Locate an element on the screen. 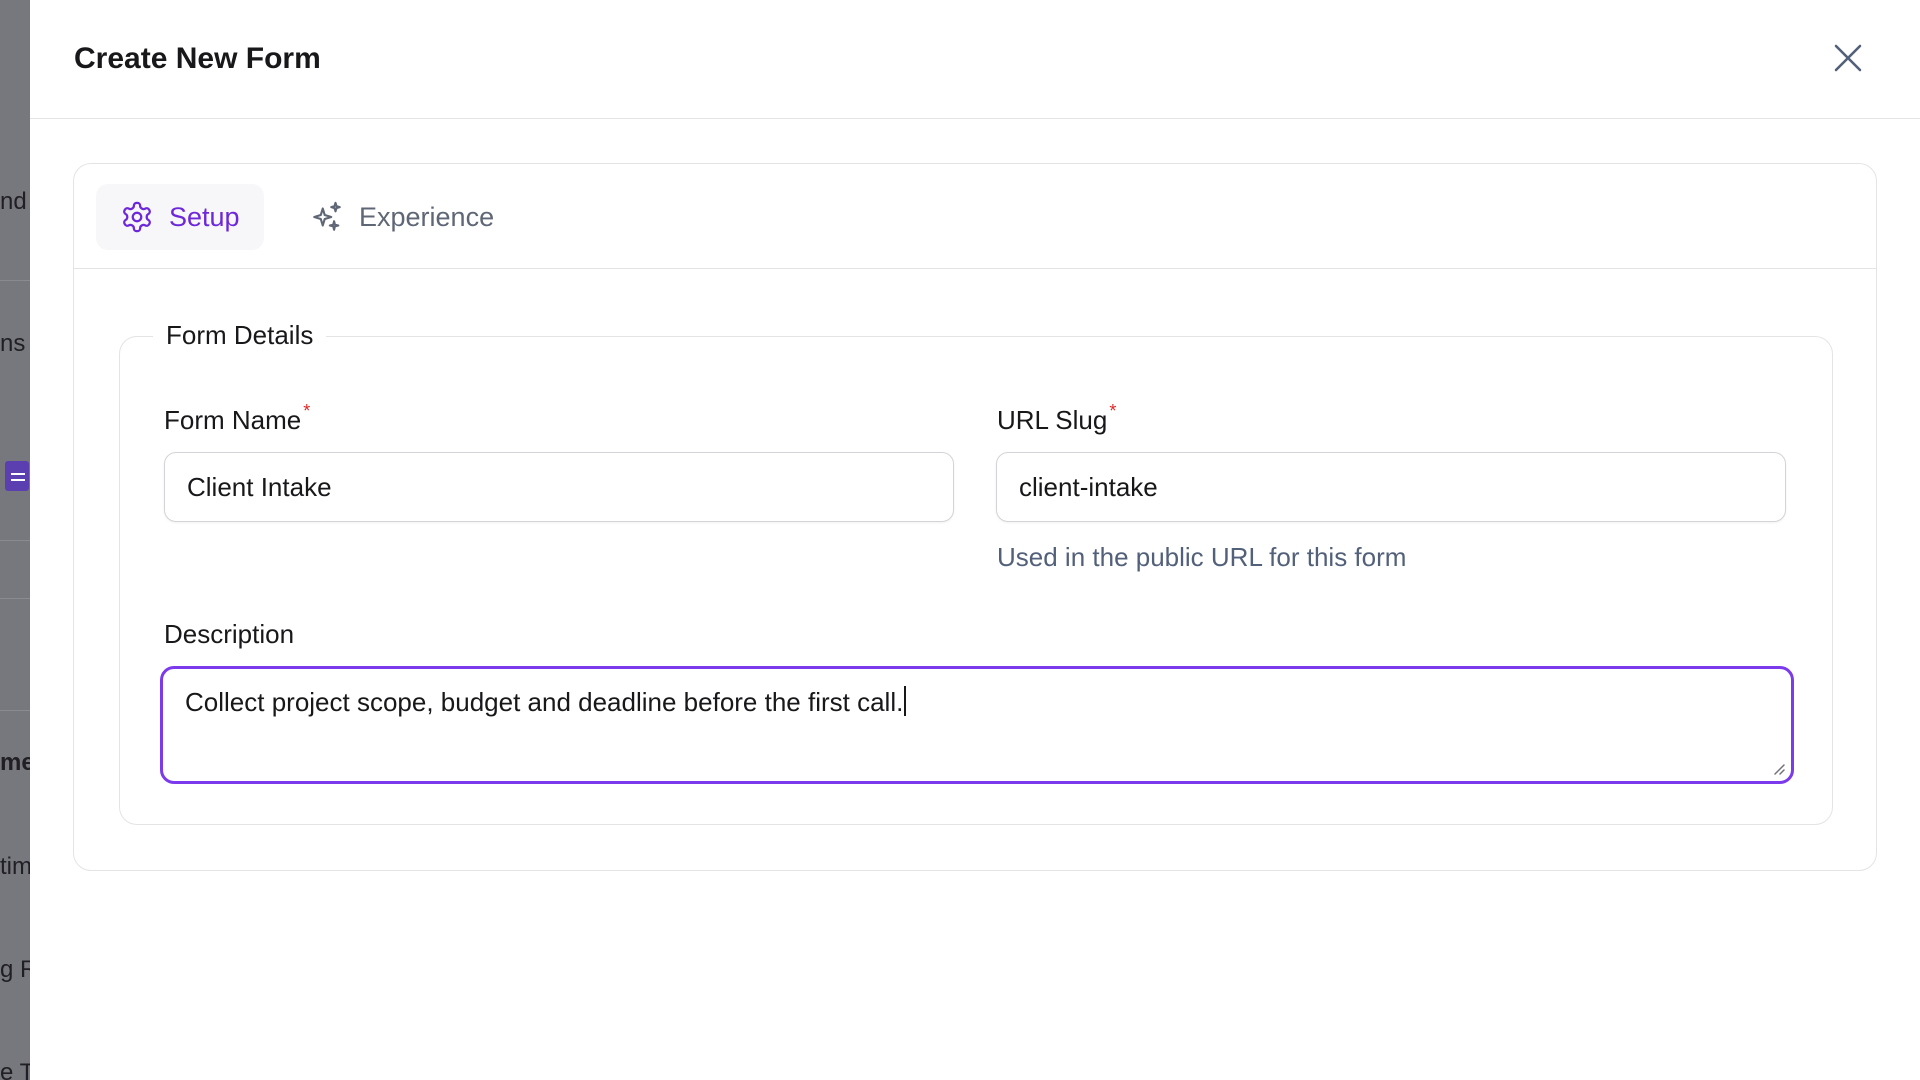  background-text: e T is located at coordinates (15, 1069).